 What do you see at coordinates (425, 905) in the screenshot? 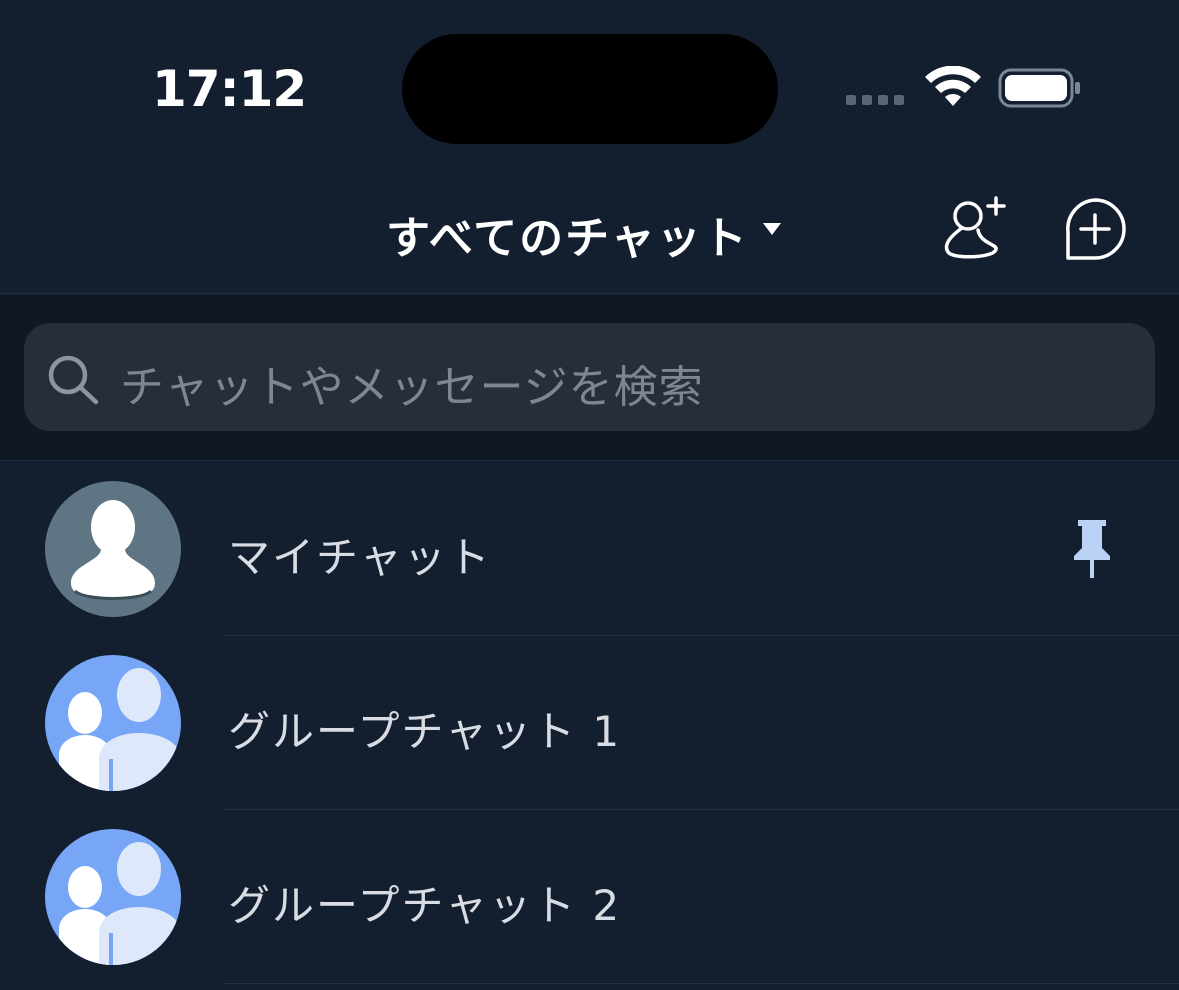
I see `chat-name: グループチャット 2` at bounding box center [425, 905].